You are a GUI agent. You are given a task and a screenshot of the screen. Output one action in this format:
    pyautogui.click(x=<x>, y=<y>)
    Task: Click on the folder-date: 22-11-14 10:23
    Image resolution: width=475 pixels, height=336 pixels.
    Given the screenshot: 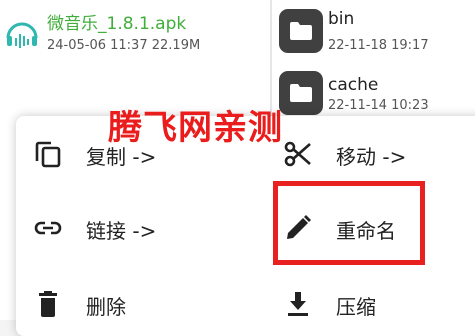 What is the action you would take?
    pyautogui.click(x=378, y=105)
    